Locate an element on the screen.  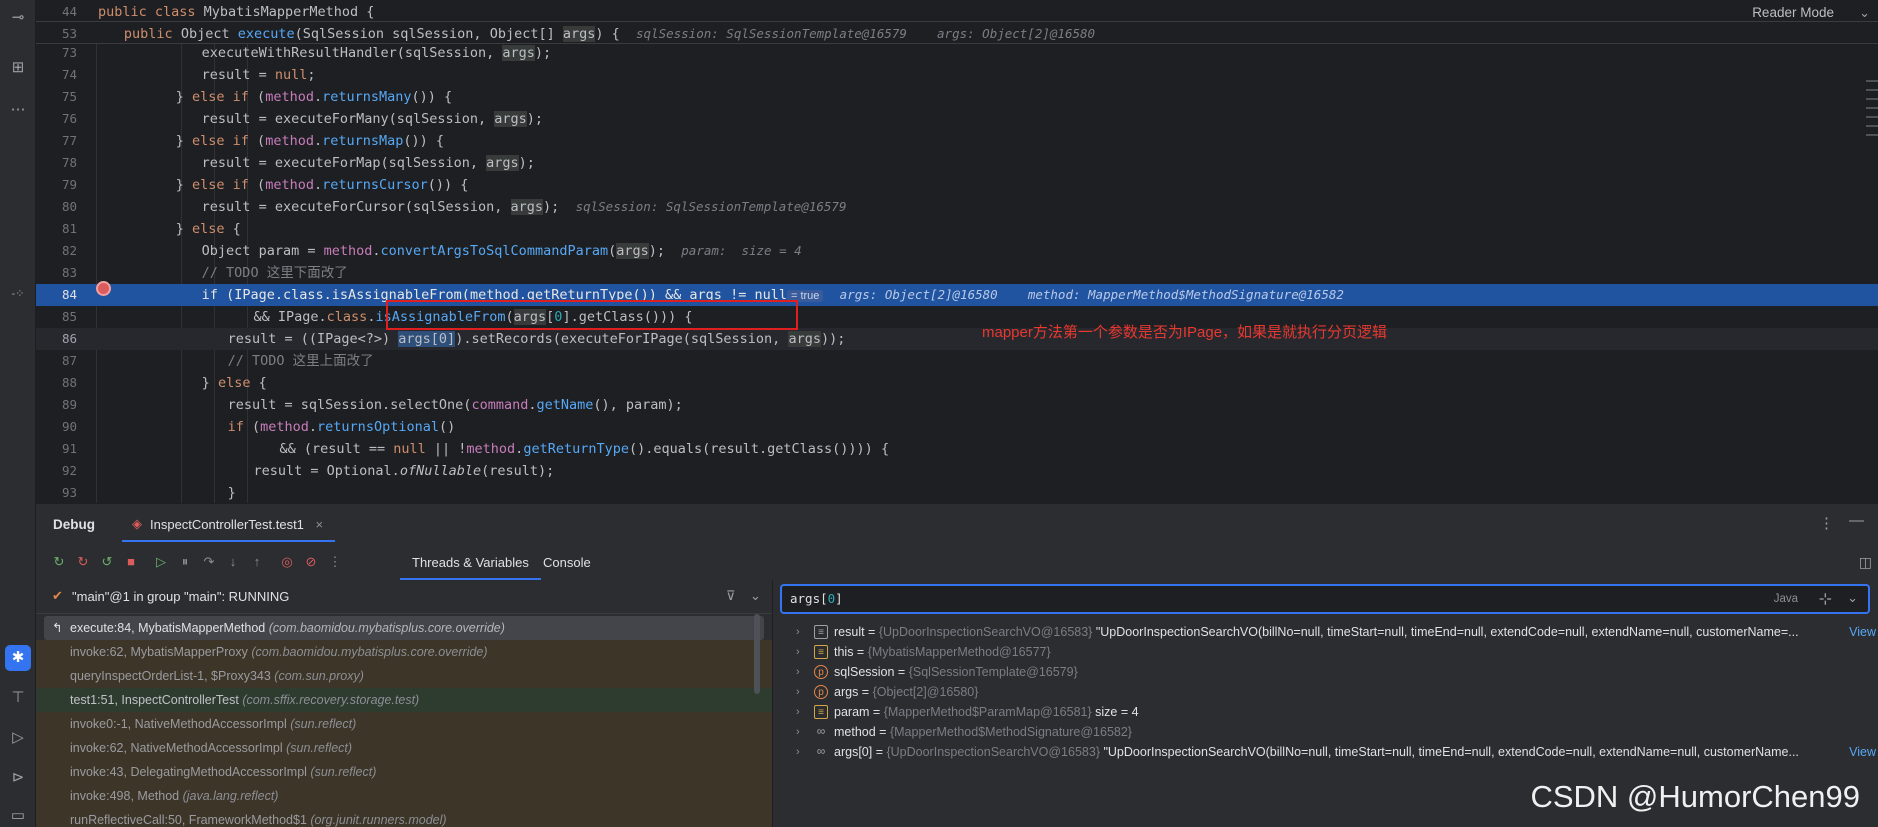
code-line: 79} else if (method.returnsCursor()) { is located at coordinates (957, 185).